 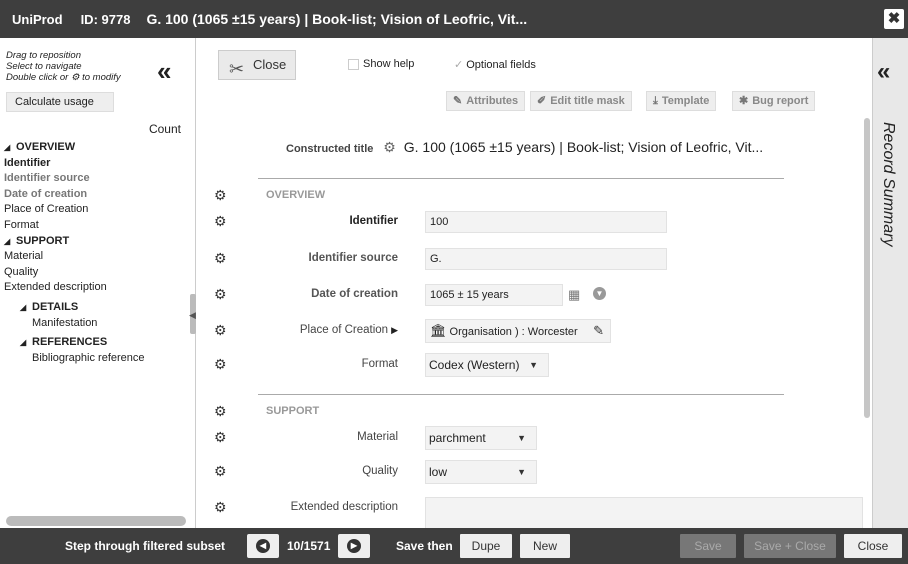 I want to click on expanded-triangle-icon: ◢, so click(x=7, y=241).